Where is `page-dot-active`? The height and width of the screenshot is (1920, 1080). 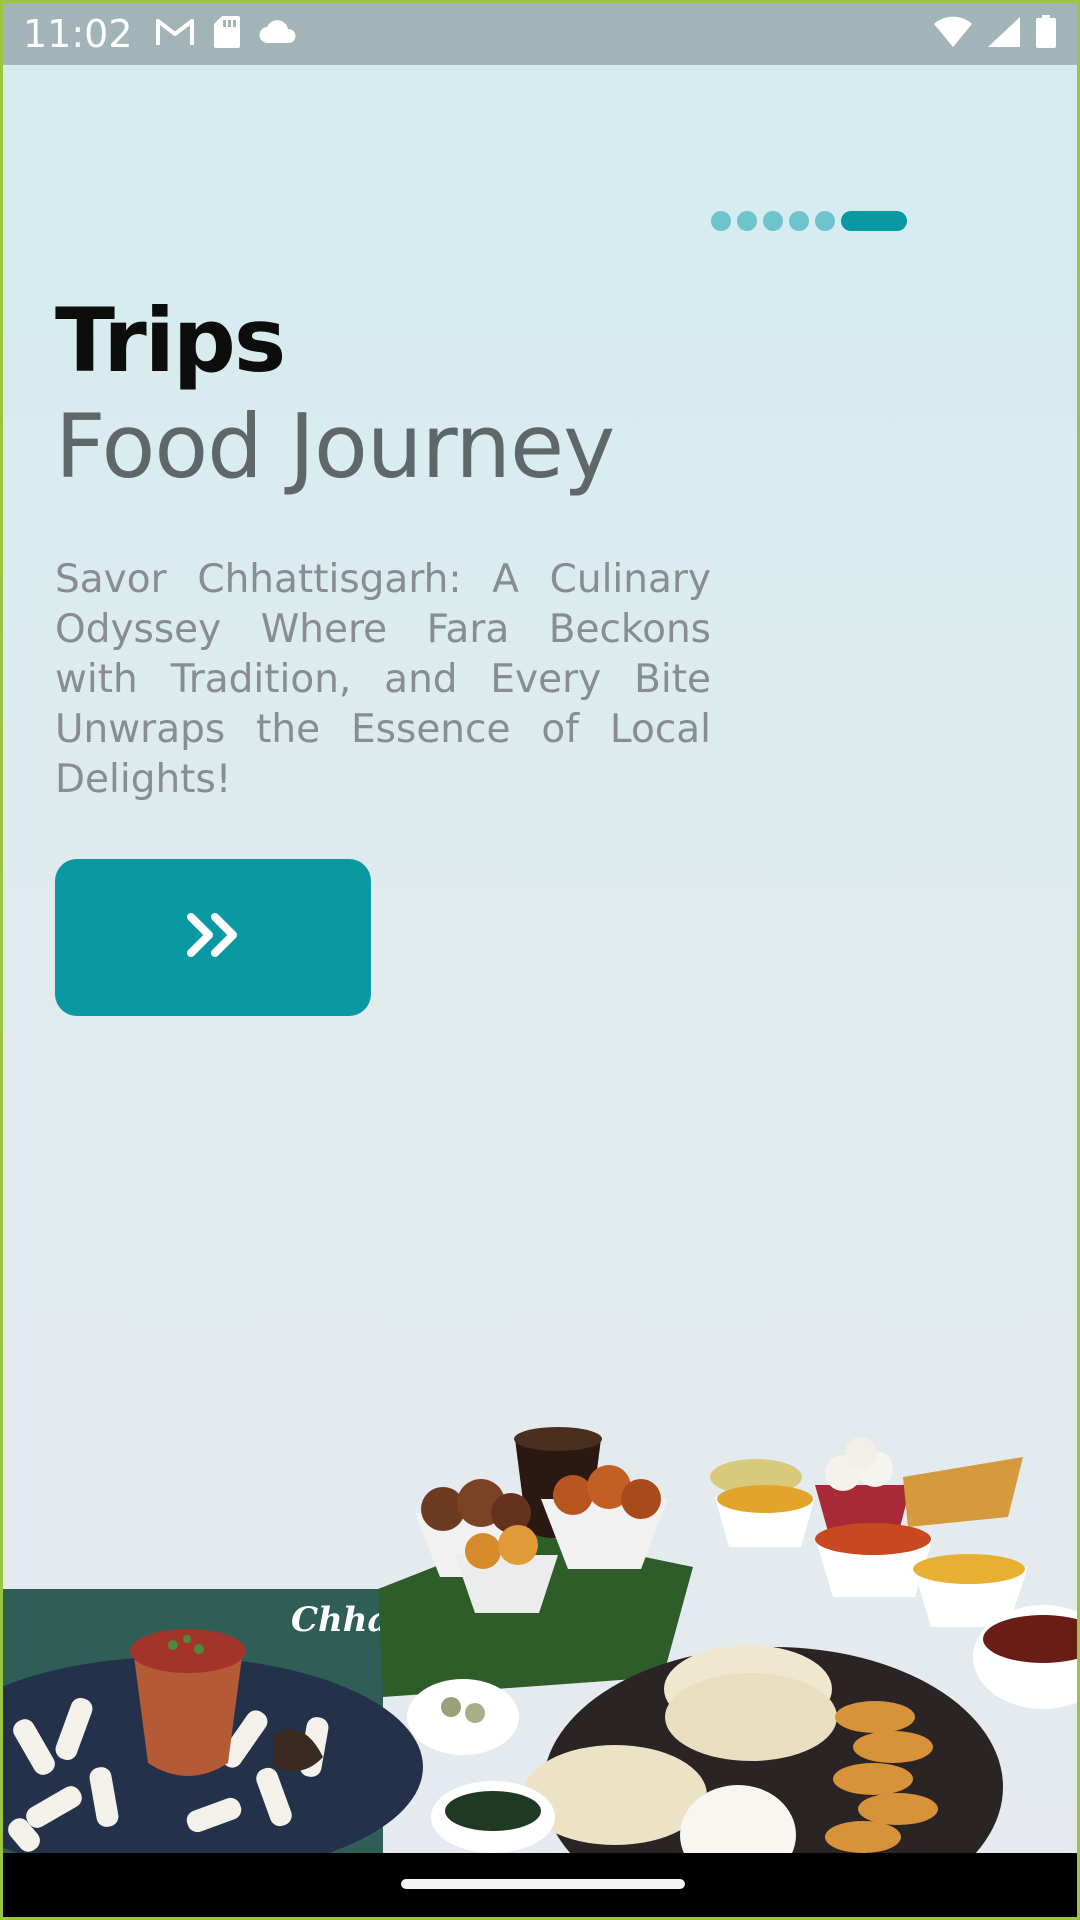
page-dot-active is located at coordinates (874, 221).